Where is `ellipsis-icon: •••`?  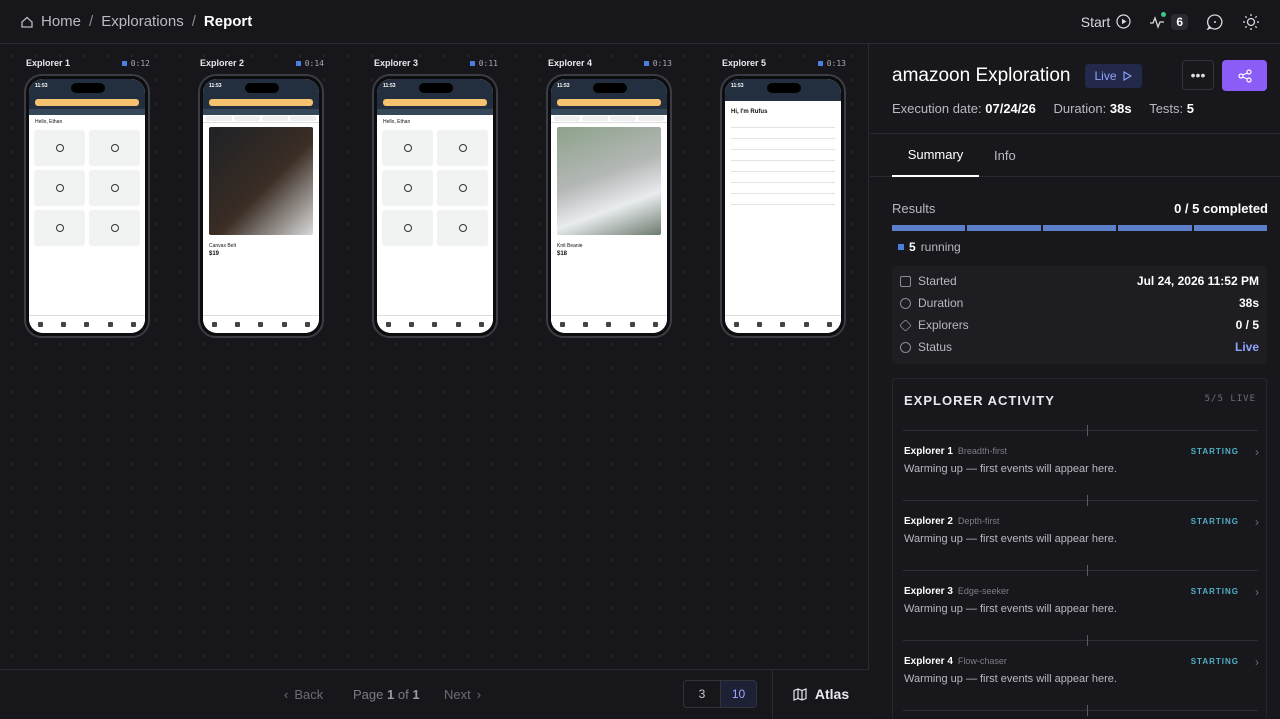 ellipsis-icon: ••• is located at coordinates (1198, 75).